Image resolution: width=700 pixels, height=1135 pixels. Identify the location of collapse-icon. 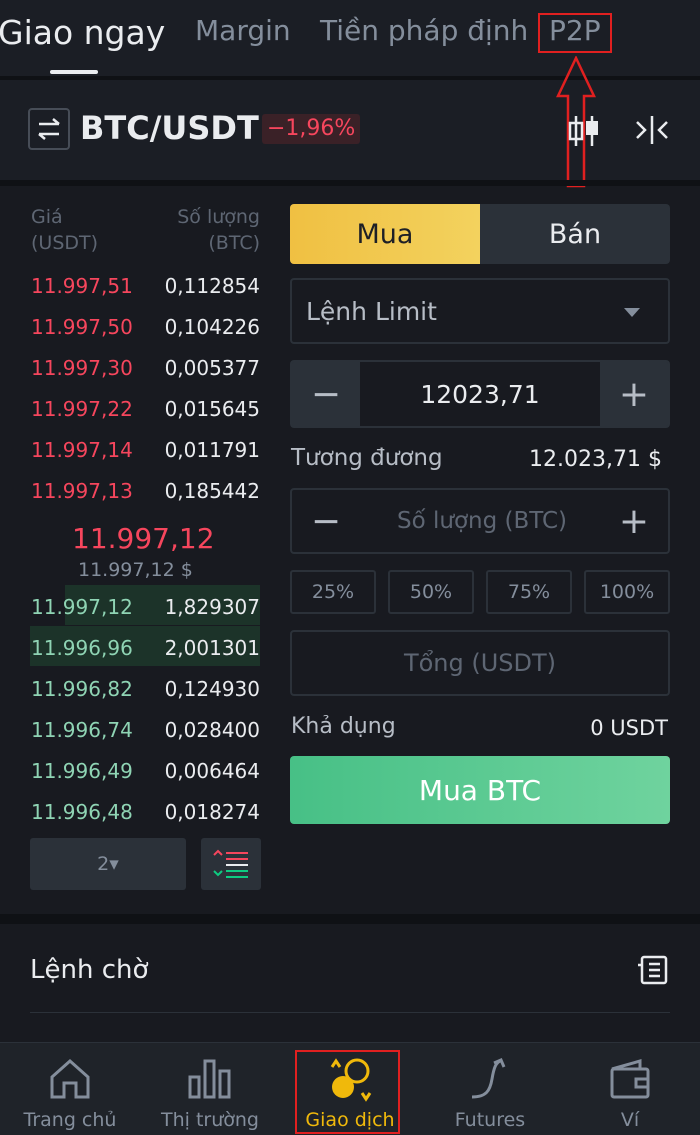
(652, 130).